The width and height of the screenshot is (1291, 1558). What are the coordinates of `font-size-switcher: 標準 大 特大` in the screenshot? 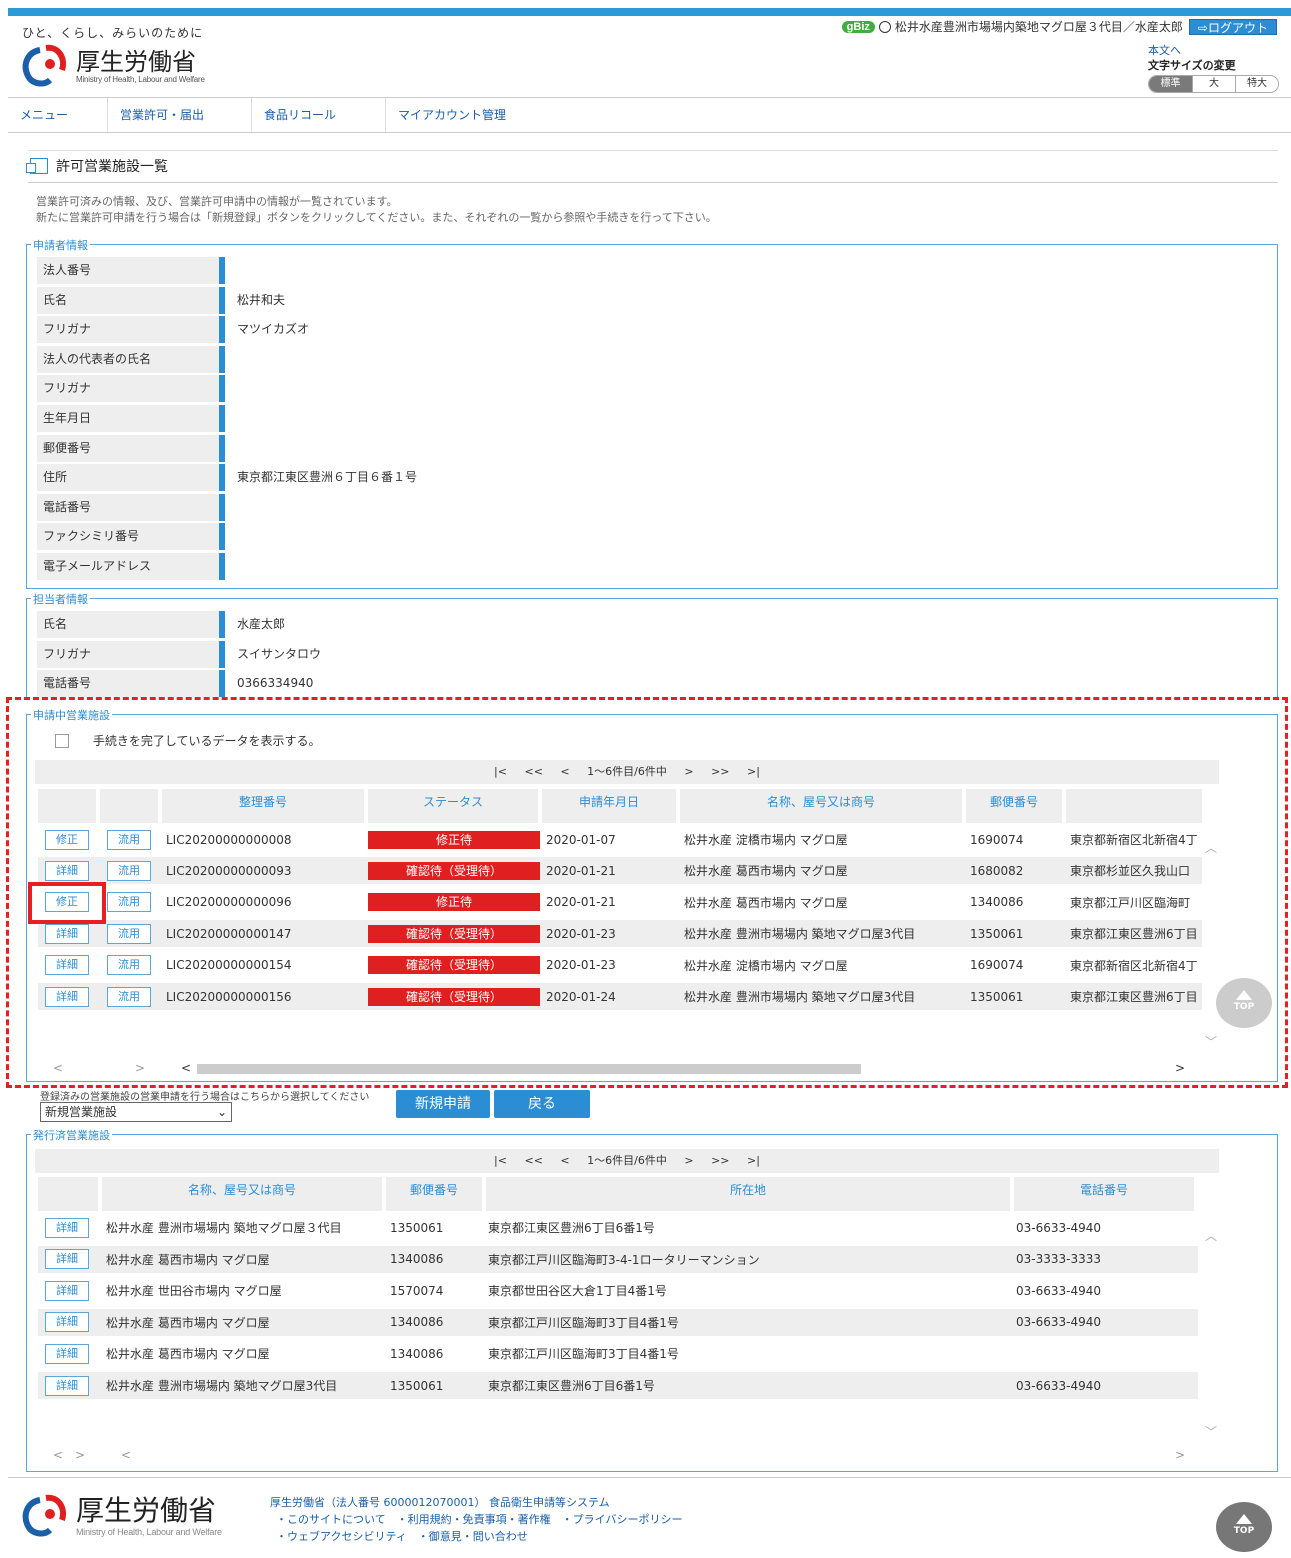 It's located at (1213, 84).